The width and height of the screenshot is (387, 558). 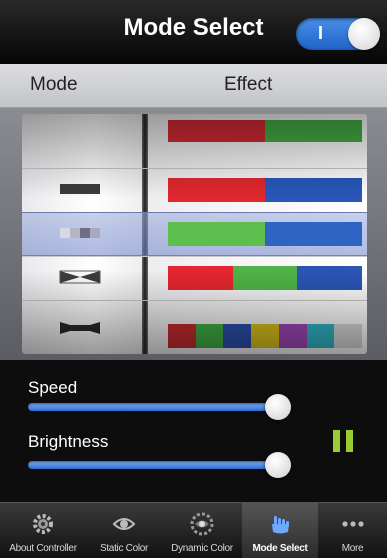 I want to click on toggle-knob, so click(x=364, y=34).